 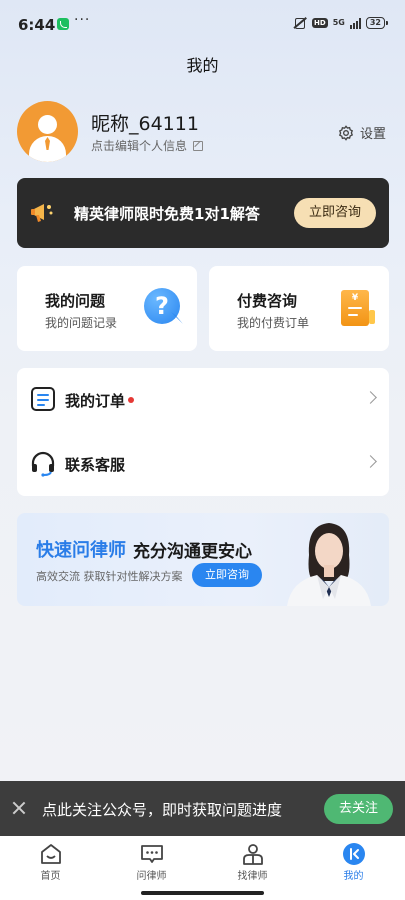 What do you see at coordinates (338, 22) in the screenshot?
I see `network-type: 5G` at bounding box center [338, 22].